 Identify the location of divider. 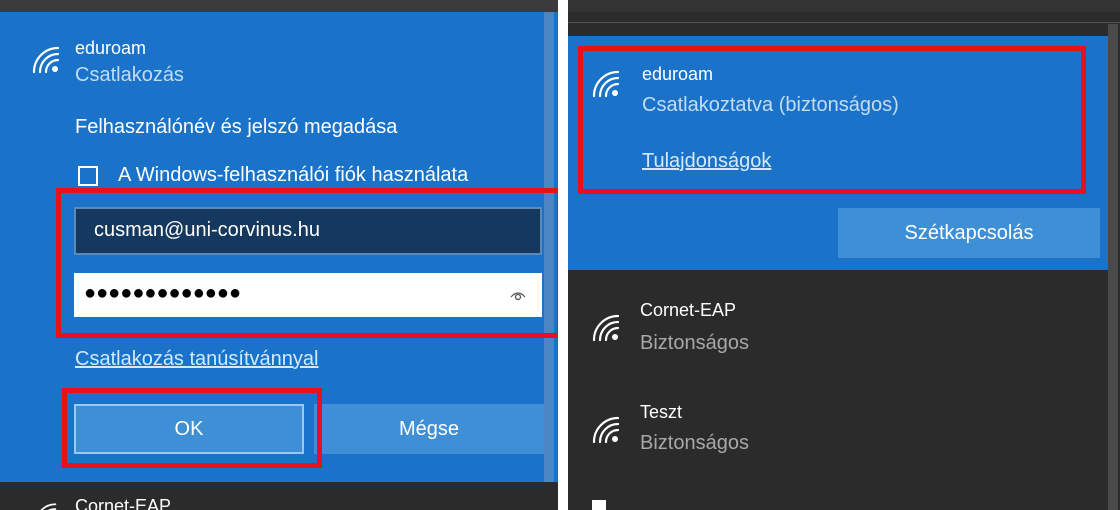
(844, 22).